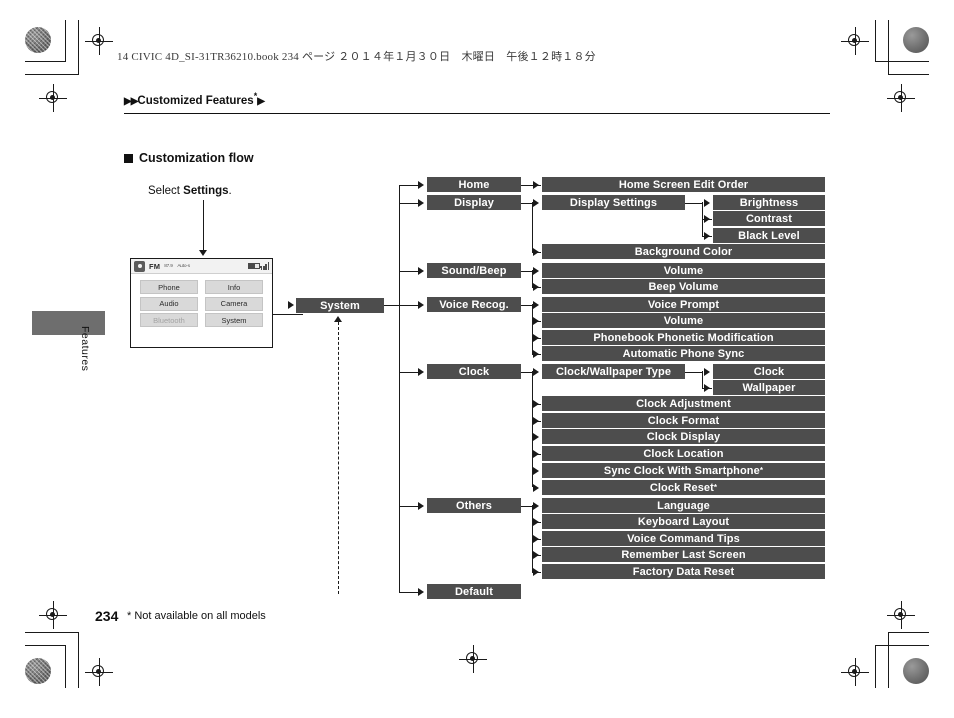 The image size is (954, 718). What do you see at coordinates (474, 202) in the screenshot?
I see `flow-node-display: Display` at bounding box center [474, 202].